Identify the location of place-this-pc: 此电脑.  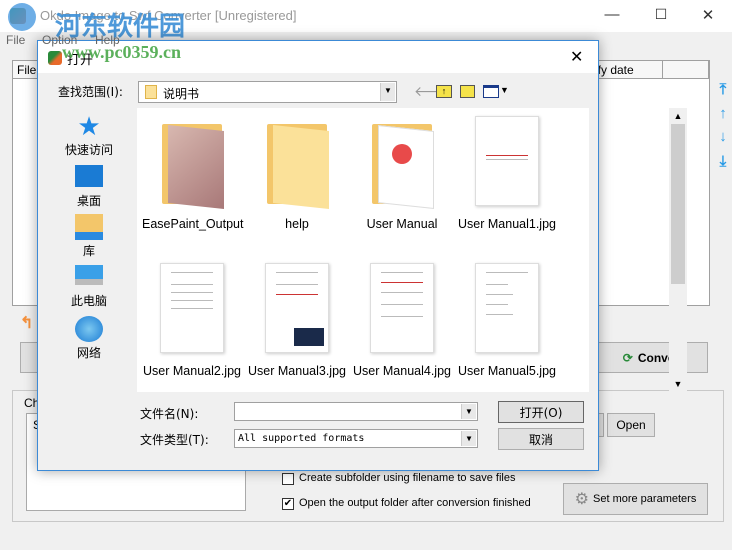
(89, 287).